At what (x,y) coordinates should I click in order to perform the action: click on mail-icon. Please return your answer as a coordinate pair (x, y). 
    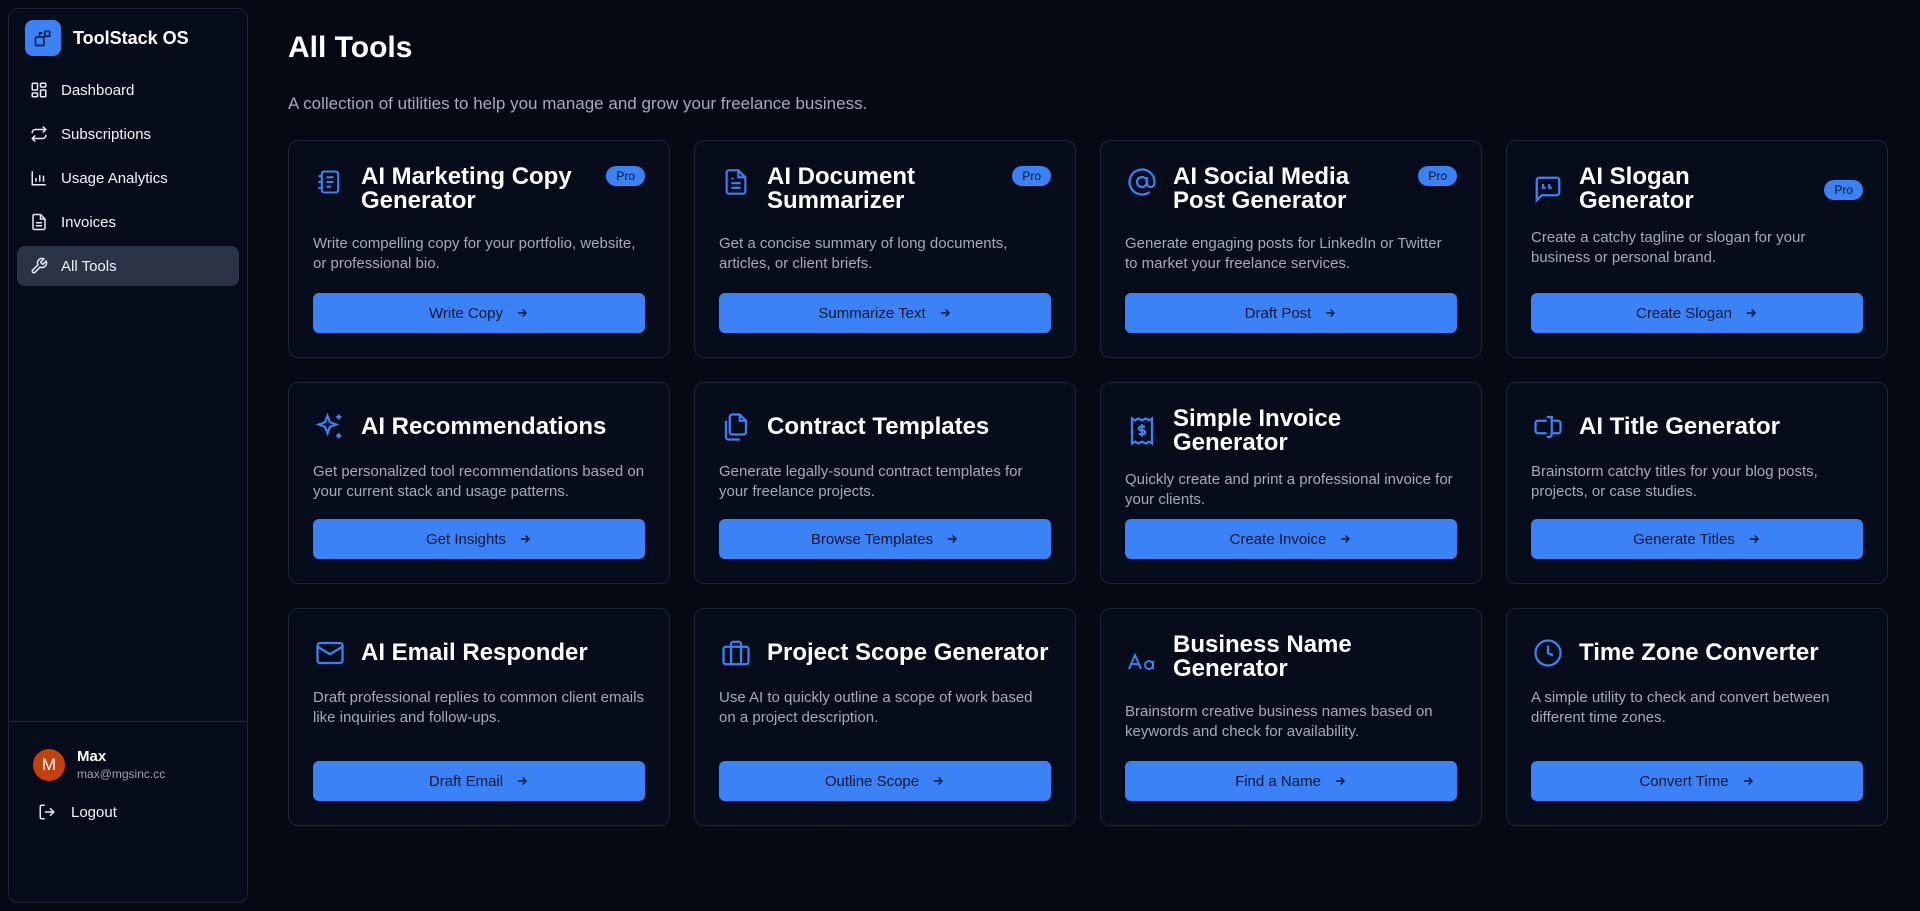
    Looking at the image, I should click on (330, 653).